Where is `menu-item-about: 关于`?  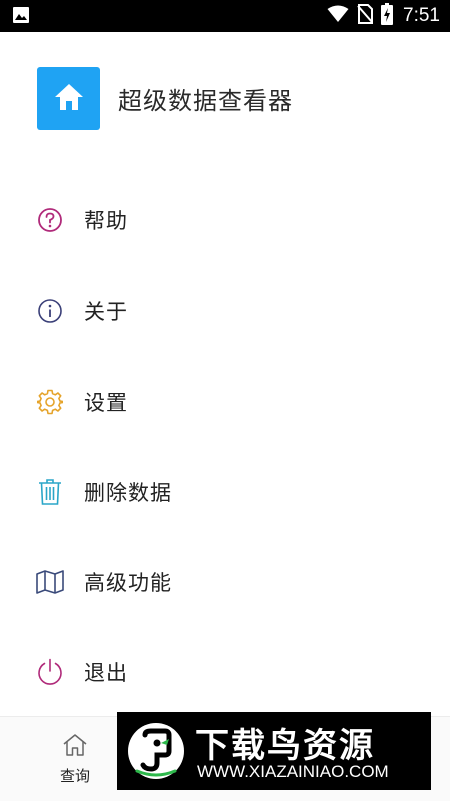
menu-item-about: 关于 is located at coordinates (225, 311).